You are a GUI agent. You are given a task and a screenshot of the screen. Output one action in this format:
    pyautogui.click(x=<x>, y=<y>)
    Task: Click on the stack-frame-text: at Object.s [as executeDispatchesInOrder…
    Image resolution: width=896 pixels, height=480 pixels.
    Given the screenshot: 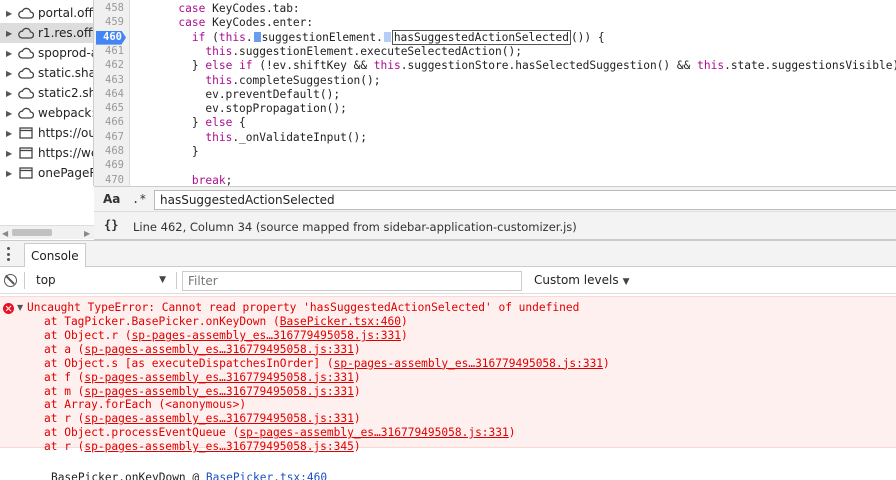 What is the action you would take?
    pyautogui.click(x=189, y=363)
    